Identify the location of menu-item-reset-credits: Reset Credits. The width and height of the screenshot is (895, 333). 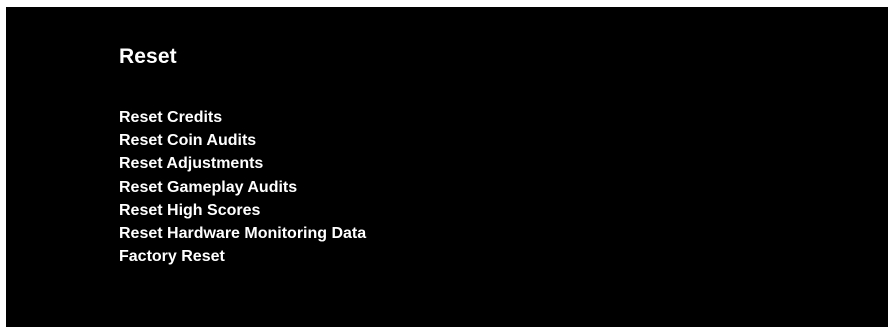
(242, 117).